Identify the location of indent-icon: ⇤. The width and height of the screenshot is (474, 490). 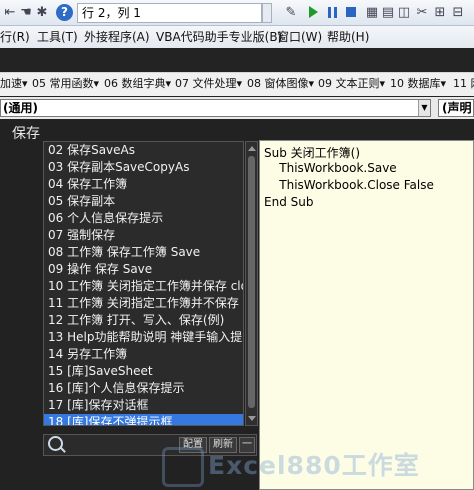
(10, 13).